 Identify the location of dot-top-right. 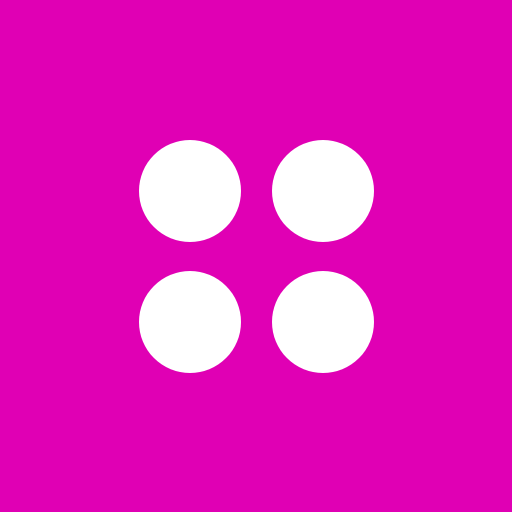
(323, 191).